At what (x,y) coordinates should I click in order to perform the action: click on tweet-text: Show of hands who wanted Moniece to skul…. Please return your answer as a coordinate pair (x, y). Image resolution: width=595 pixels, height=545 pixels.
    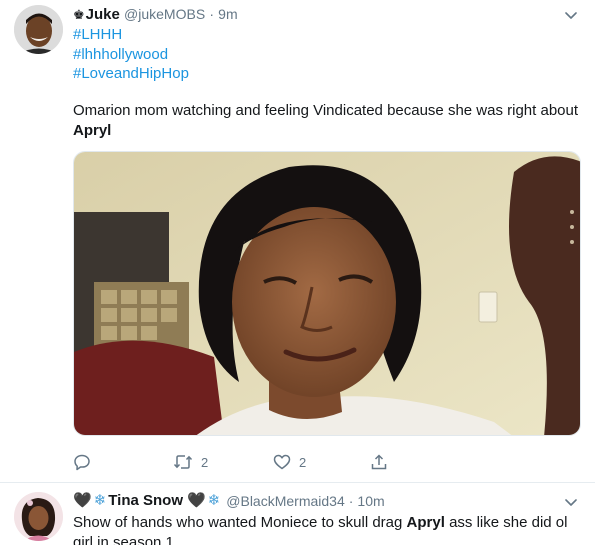
    Looking at the image, I should click on (328, 529).